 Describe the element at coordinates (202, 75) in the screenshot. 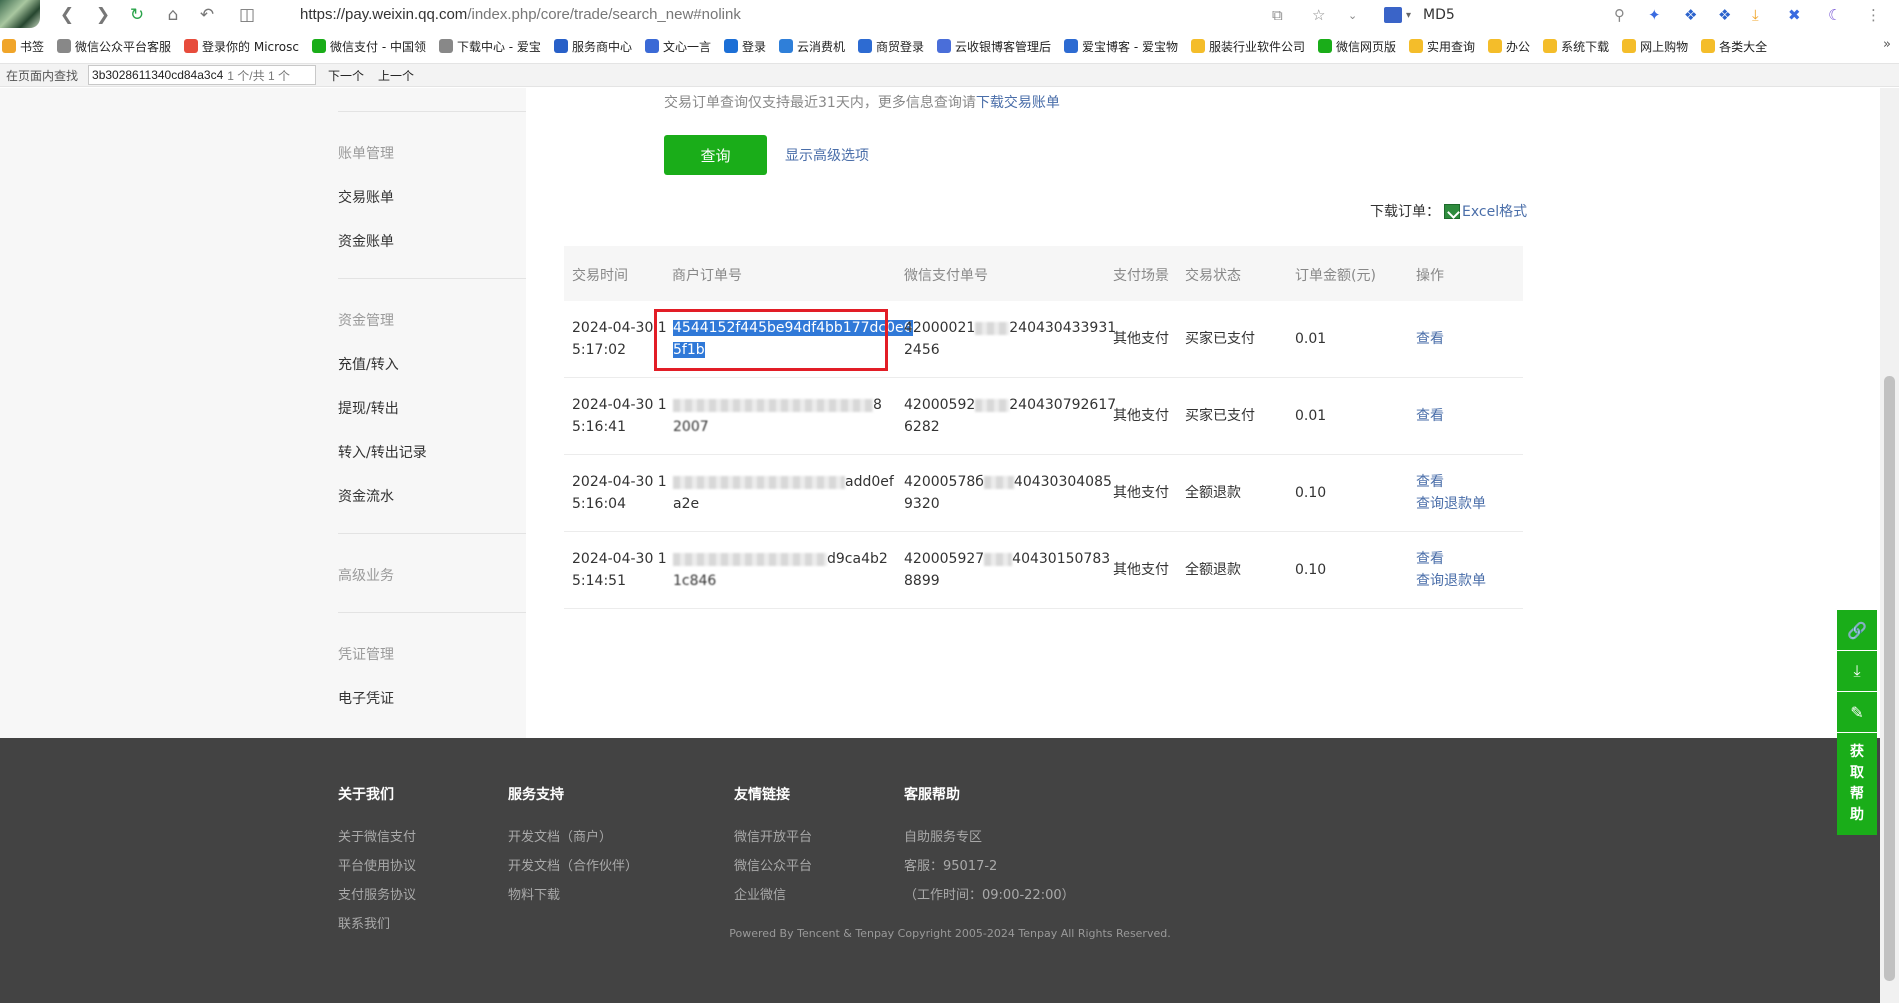

I see `find-input: 3b3028611340cd84a3c4 1 个/共 1 个` at that location.